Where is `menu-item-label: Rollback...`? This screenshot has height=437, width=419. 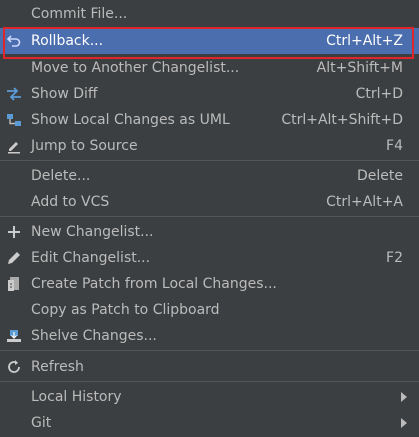
menu-item-label: Rollback... is located at coordinates (67, 41).